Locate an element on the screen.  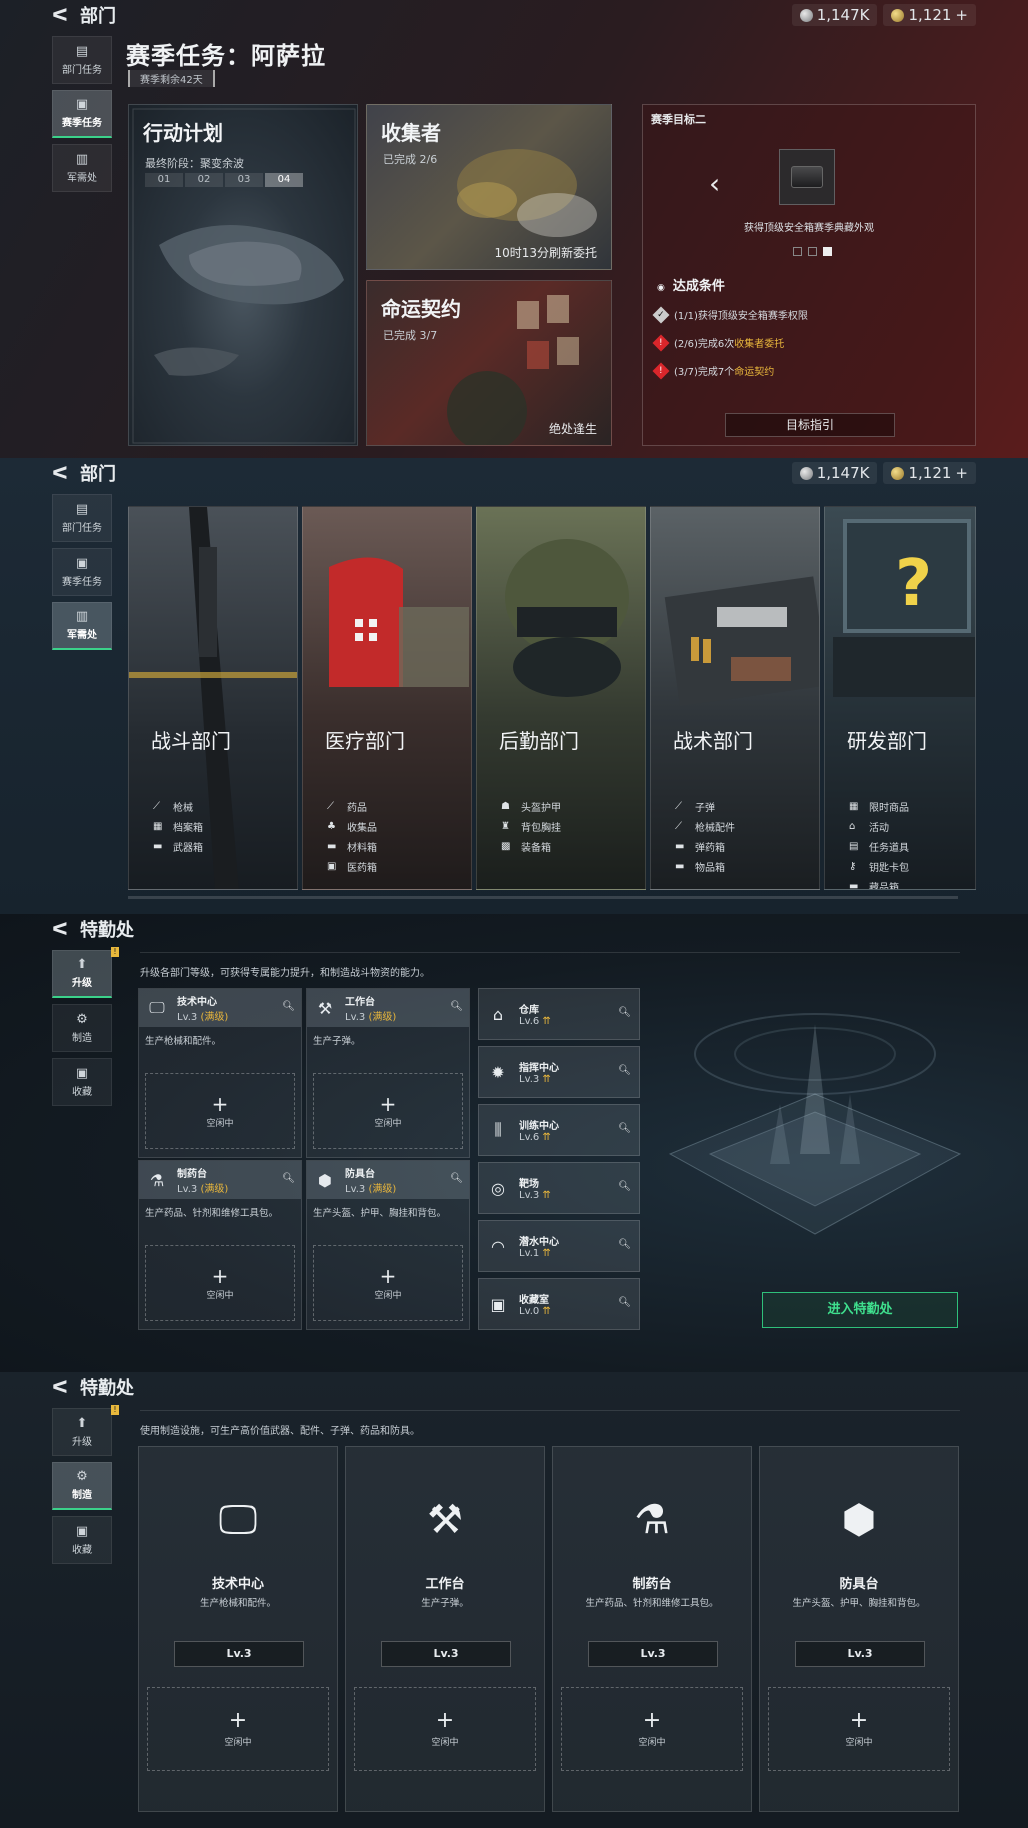
header-title: 部门 is located at coordinates (98, 474).